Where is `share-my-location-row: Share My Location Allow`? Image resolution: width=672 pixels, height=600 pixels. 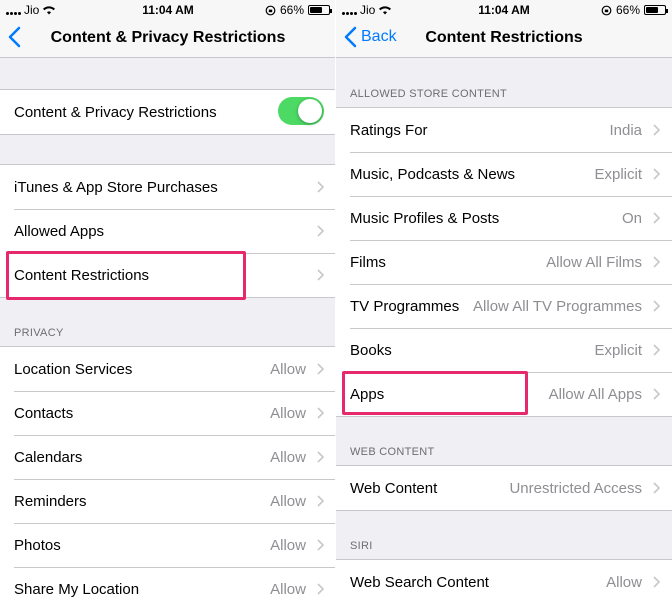
share-my-location-row: Share My Location Allow is located at coordinates (168, 583).